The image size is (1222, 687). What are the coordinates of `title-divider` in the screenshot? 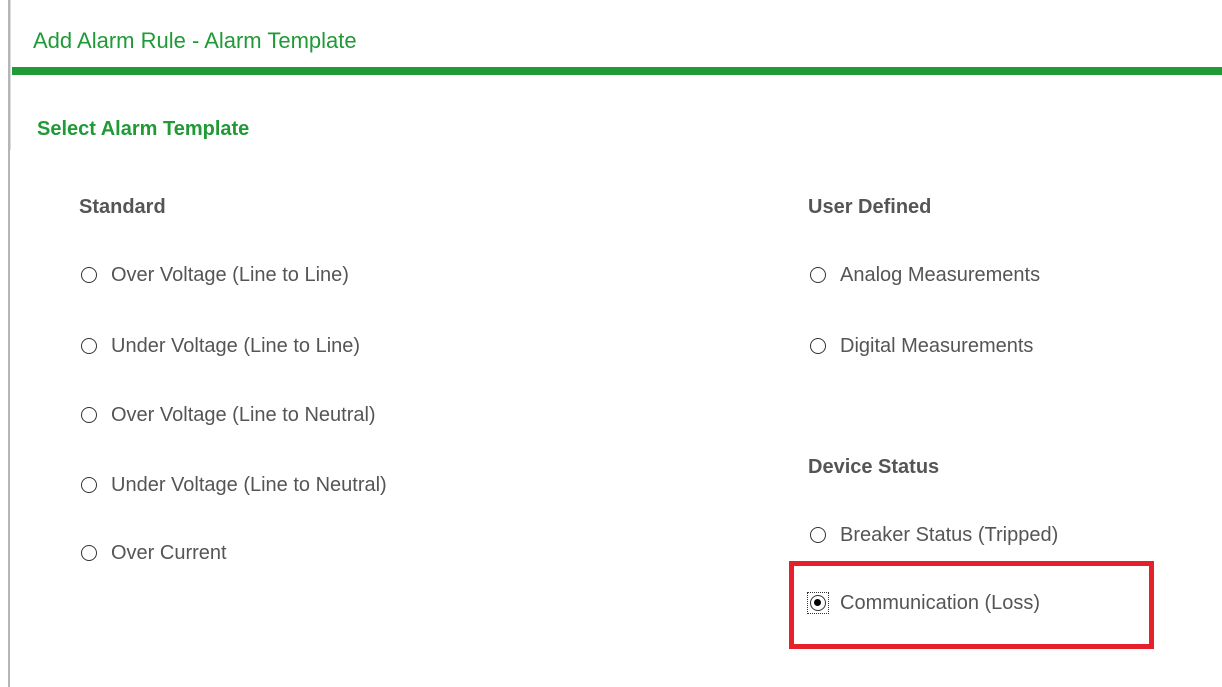 It's located at (617, 71).